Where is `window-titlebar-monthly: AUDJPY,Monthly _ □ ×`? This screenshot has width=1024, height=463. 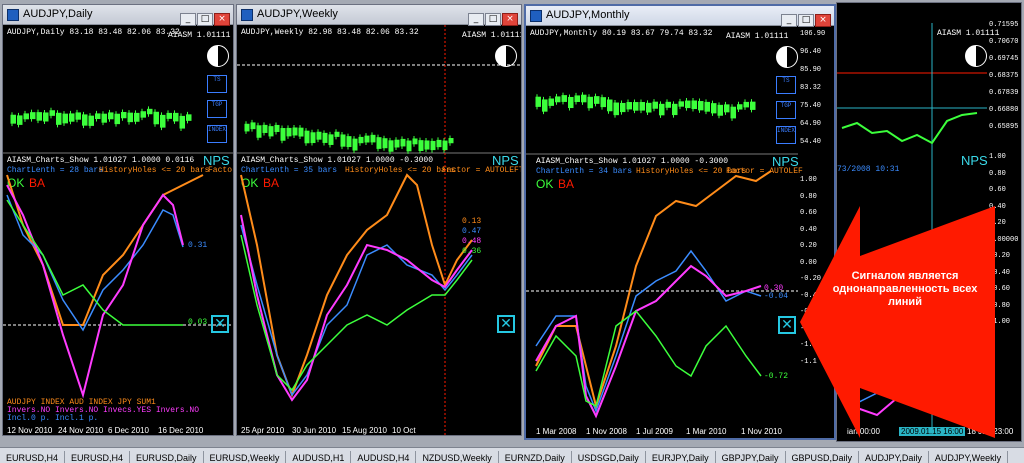
window-titlebar-monthly: AUDJPY,Monthly _ □ × is located at coordinates (680, 16).